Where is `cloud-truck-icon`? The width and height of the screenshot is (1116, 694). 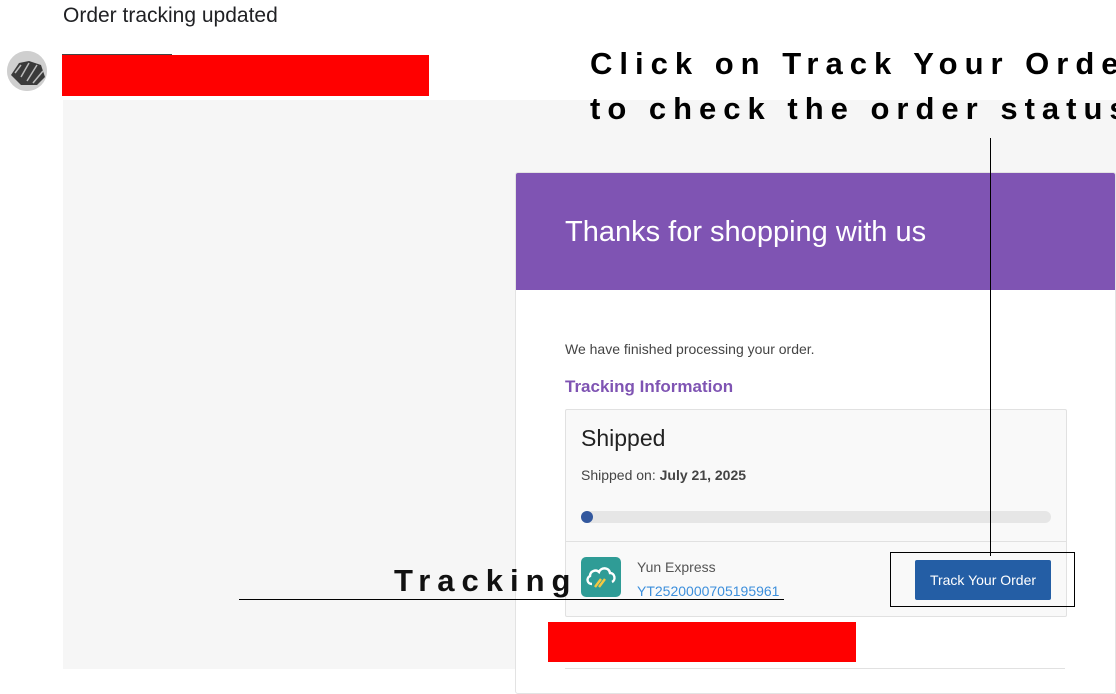
cloud-truck-icon is located at coordinates (601, 577).